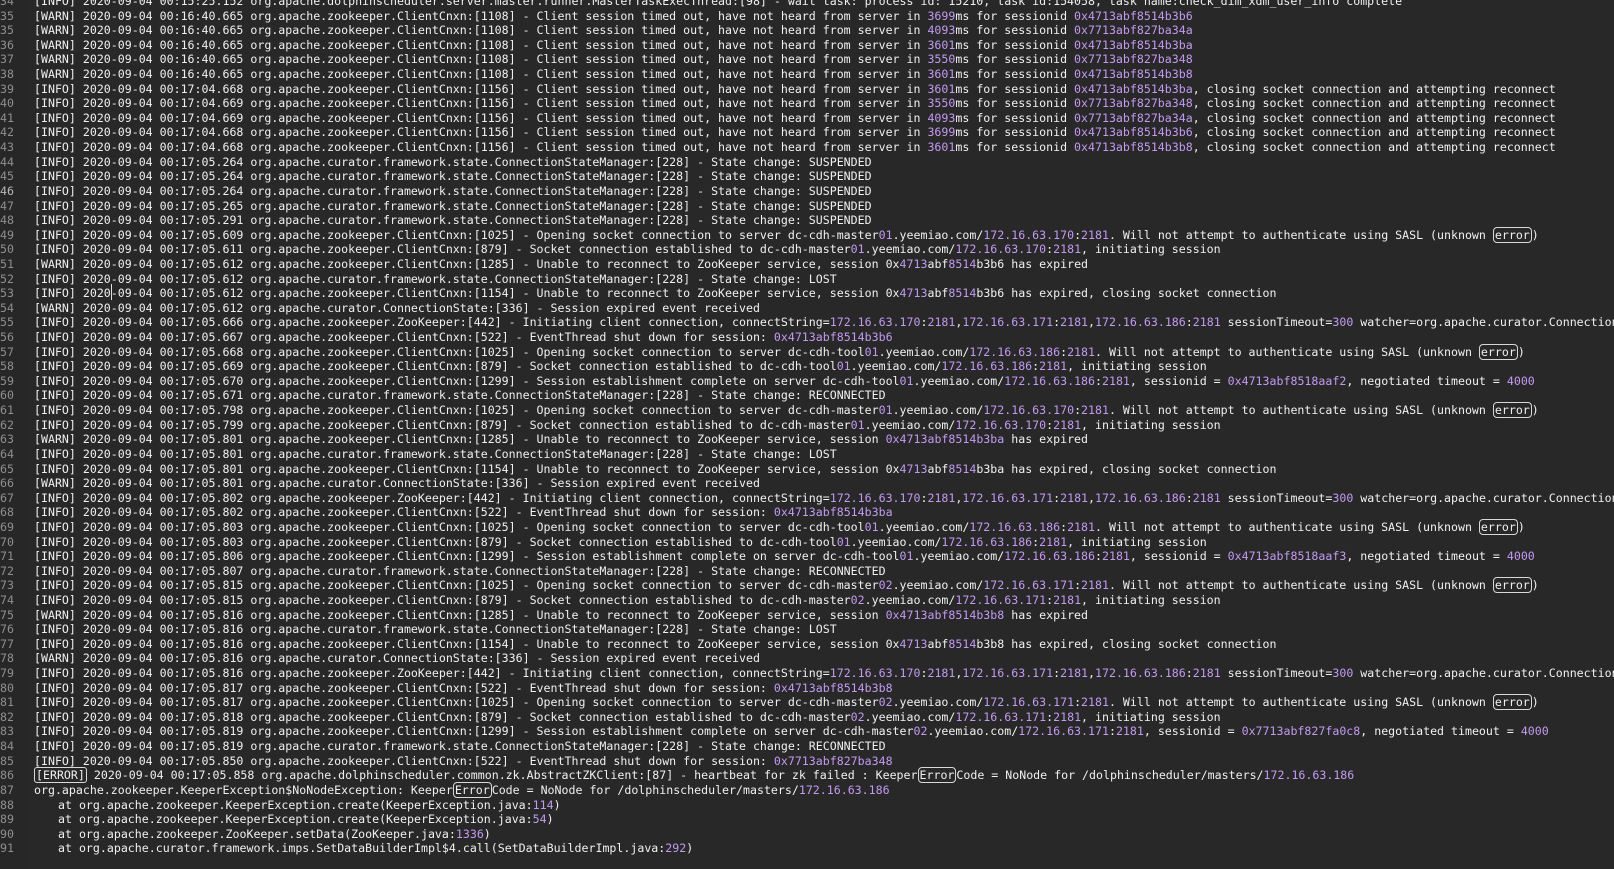 This screenshot has height=869, width=1614. I want to click on text-token: 0x, so click(892, 468).